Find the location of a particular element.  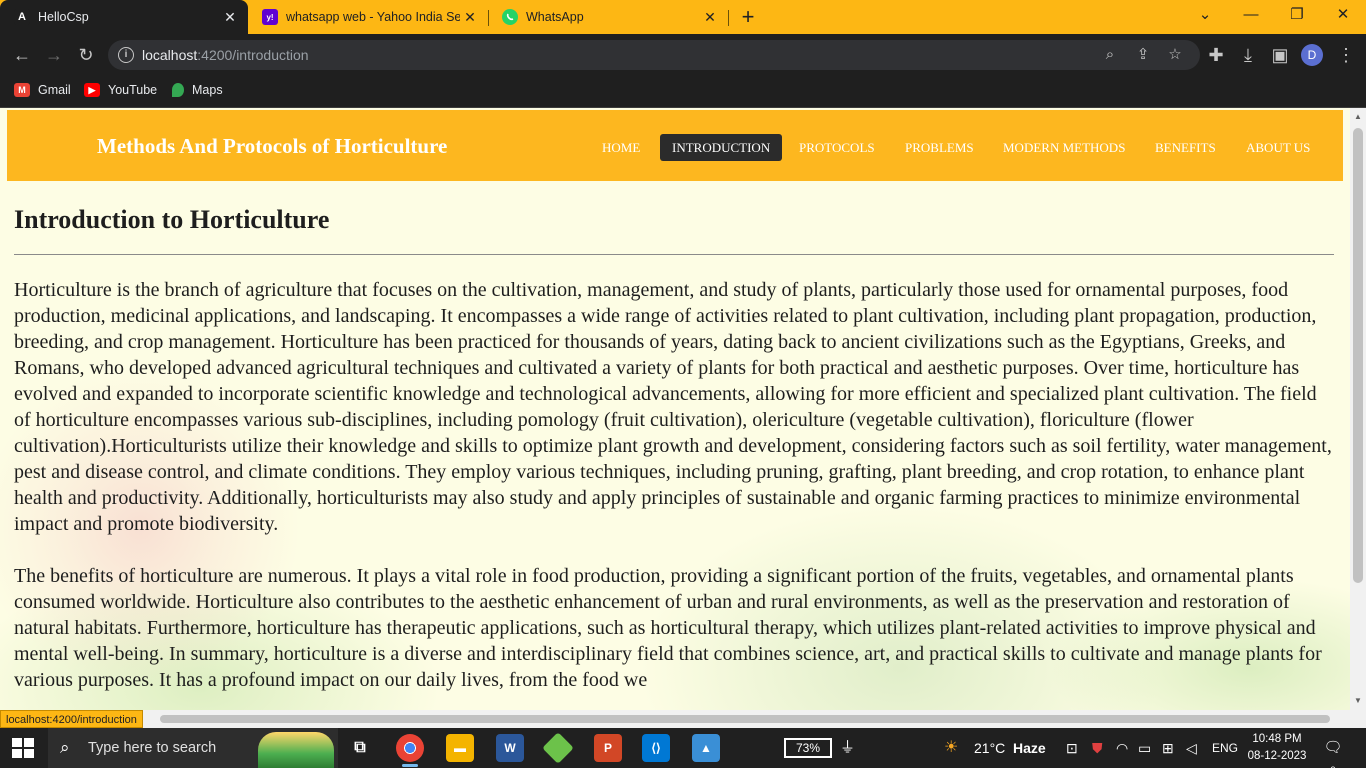

nav-home: HOME is located at coordinates (621, 147).